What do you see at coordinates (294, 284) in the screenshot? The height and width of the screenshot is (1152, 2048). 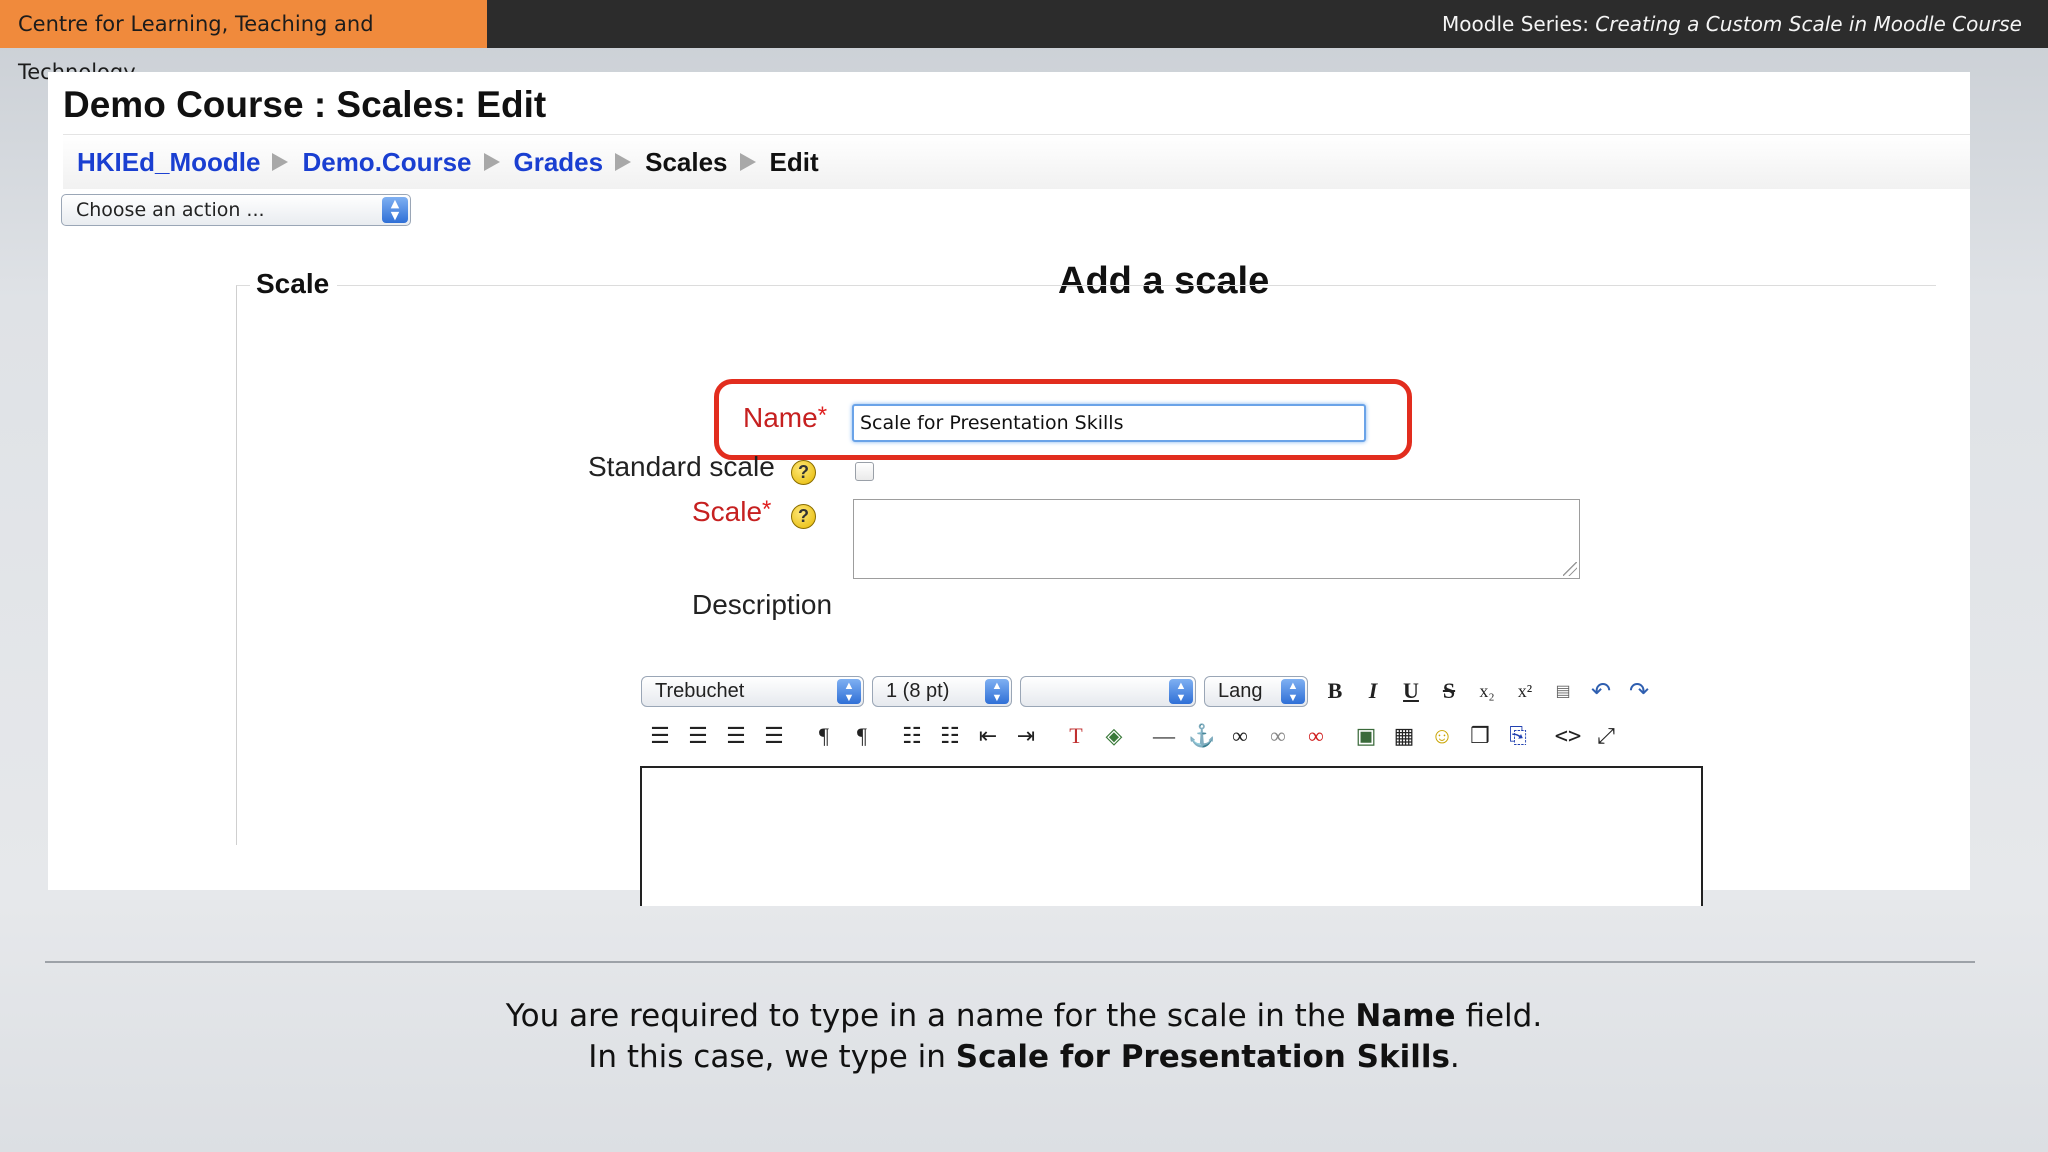 I see `fieldset-legend: Scale` at bounding box center [294, 284].